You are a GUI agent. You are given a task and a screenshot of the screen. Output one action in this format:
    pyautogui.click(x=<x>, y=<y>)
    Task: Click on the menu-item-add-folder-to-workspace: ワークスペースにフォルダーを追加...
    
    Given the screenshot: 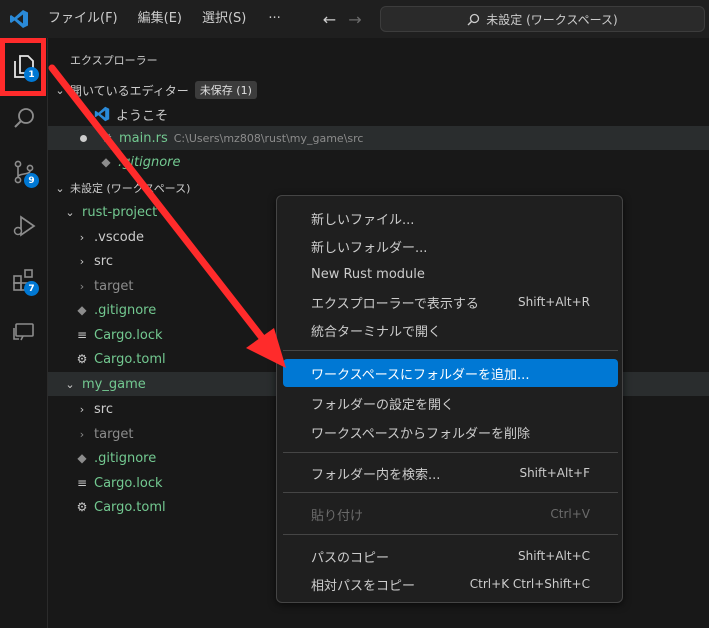 What is the action you would take?
    pyautogui.click(x=450, y=373)
    